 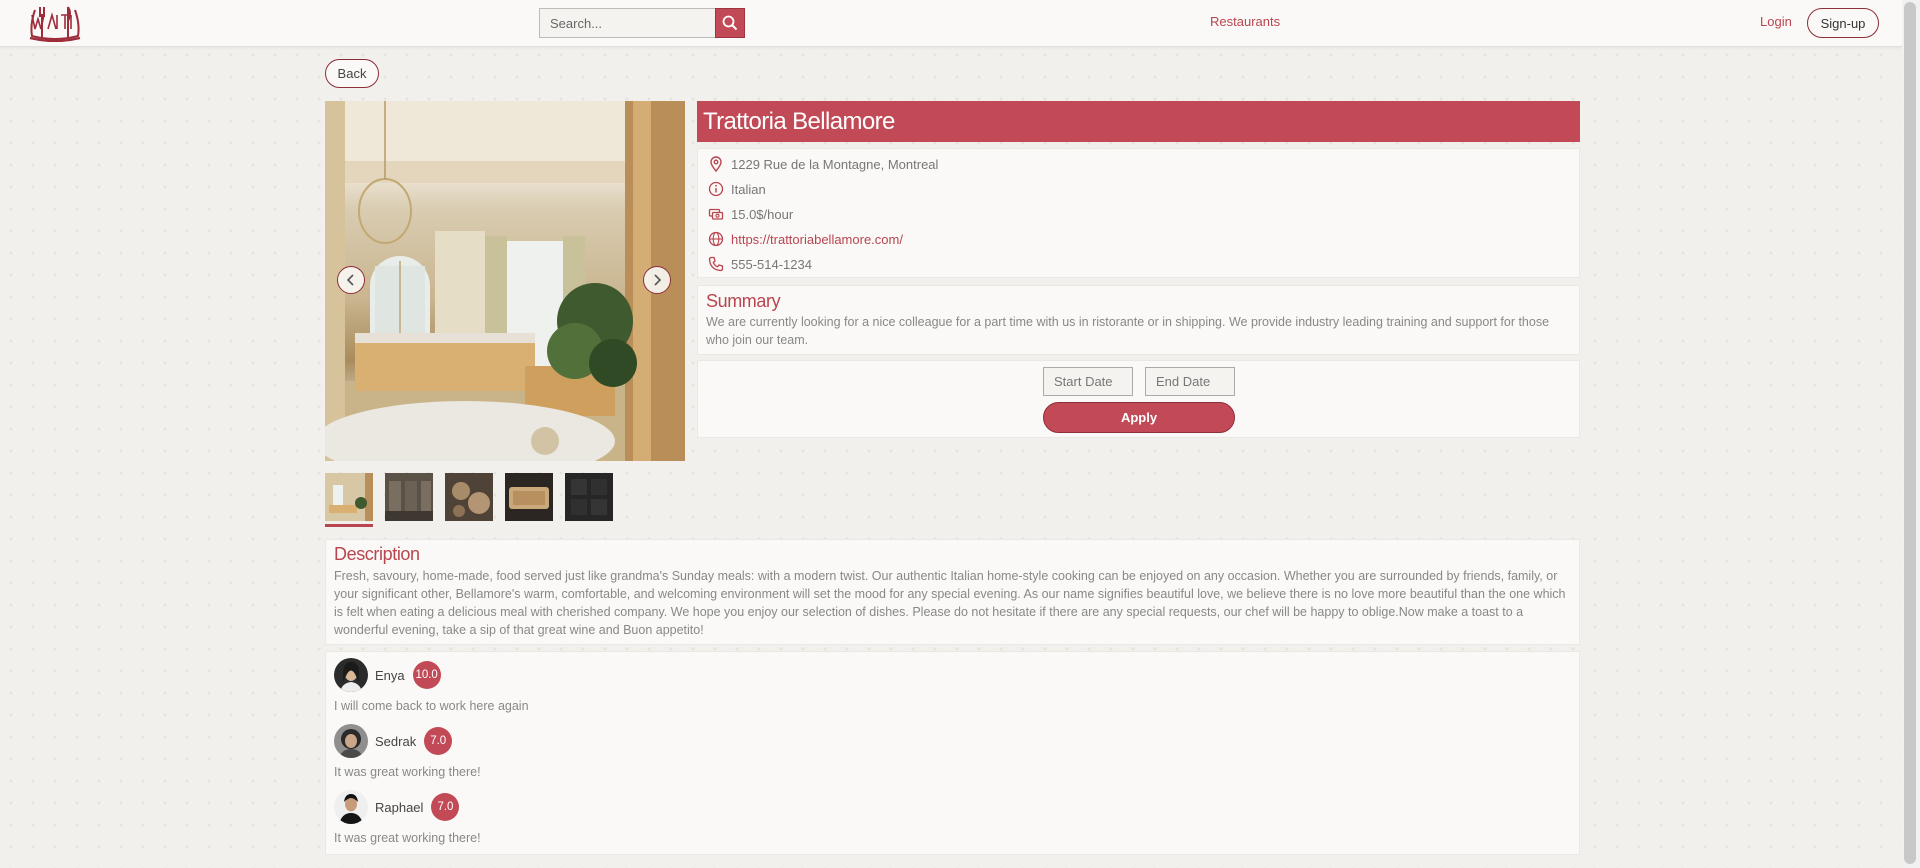 I want to click on info-icon, so click(x=716, y=189).